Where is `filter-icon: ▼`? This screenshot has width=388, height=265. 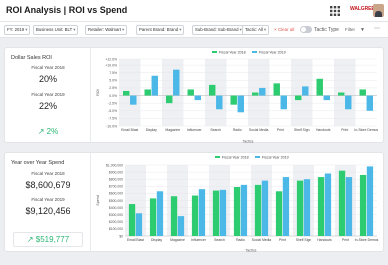
filter-icon: ▼ is located at coordinates (362, 30).